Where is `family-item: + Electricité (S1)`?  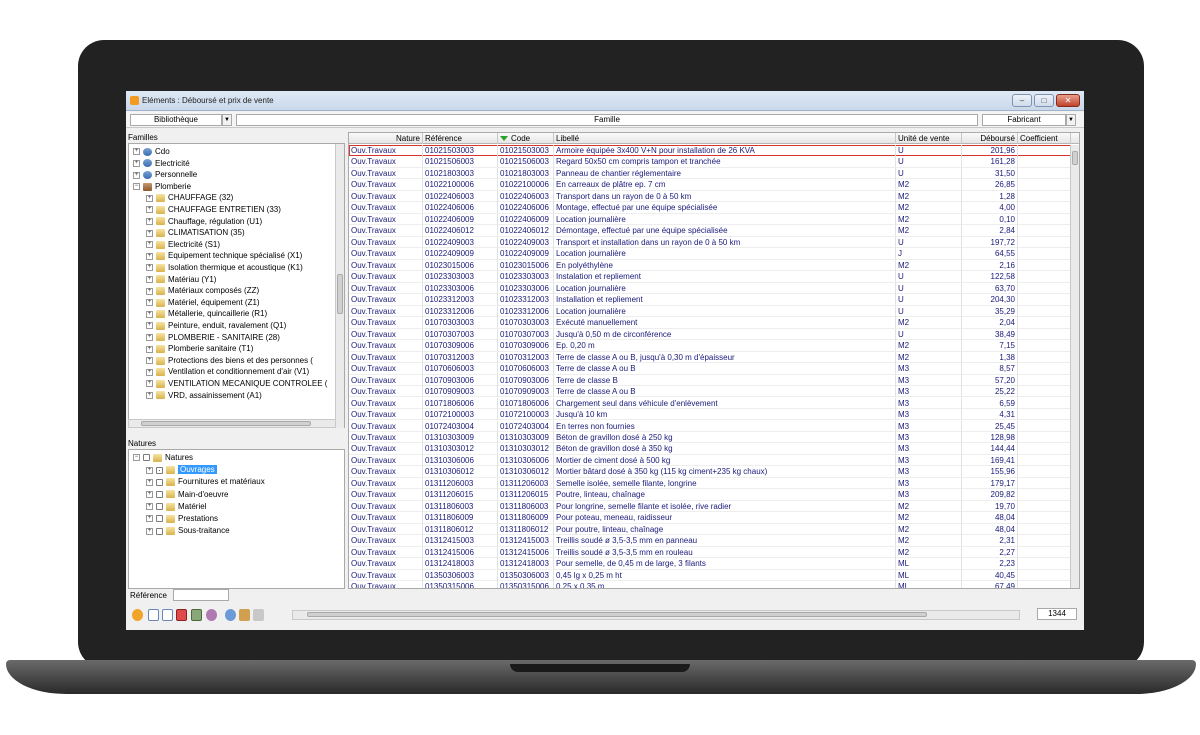
family-item: + Electricité (S1) is located at coordinates (183, 245).